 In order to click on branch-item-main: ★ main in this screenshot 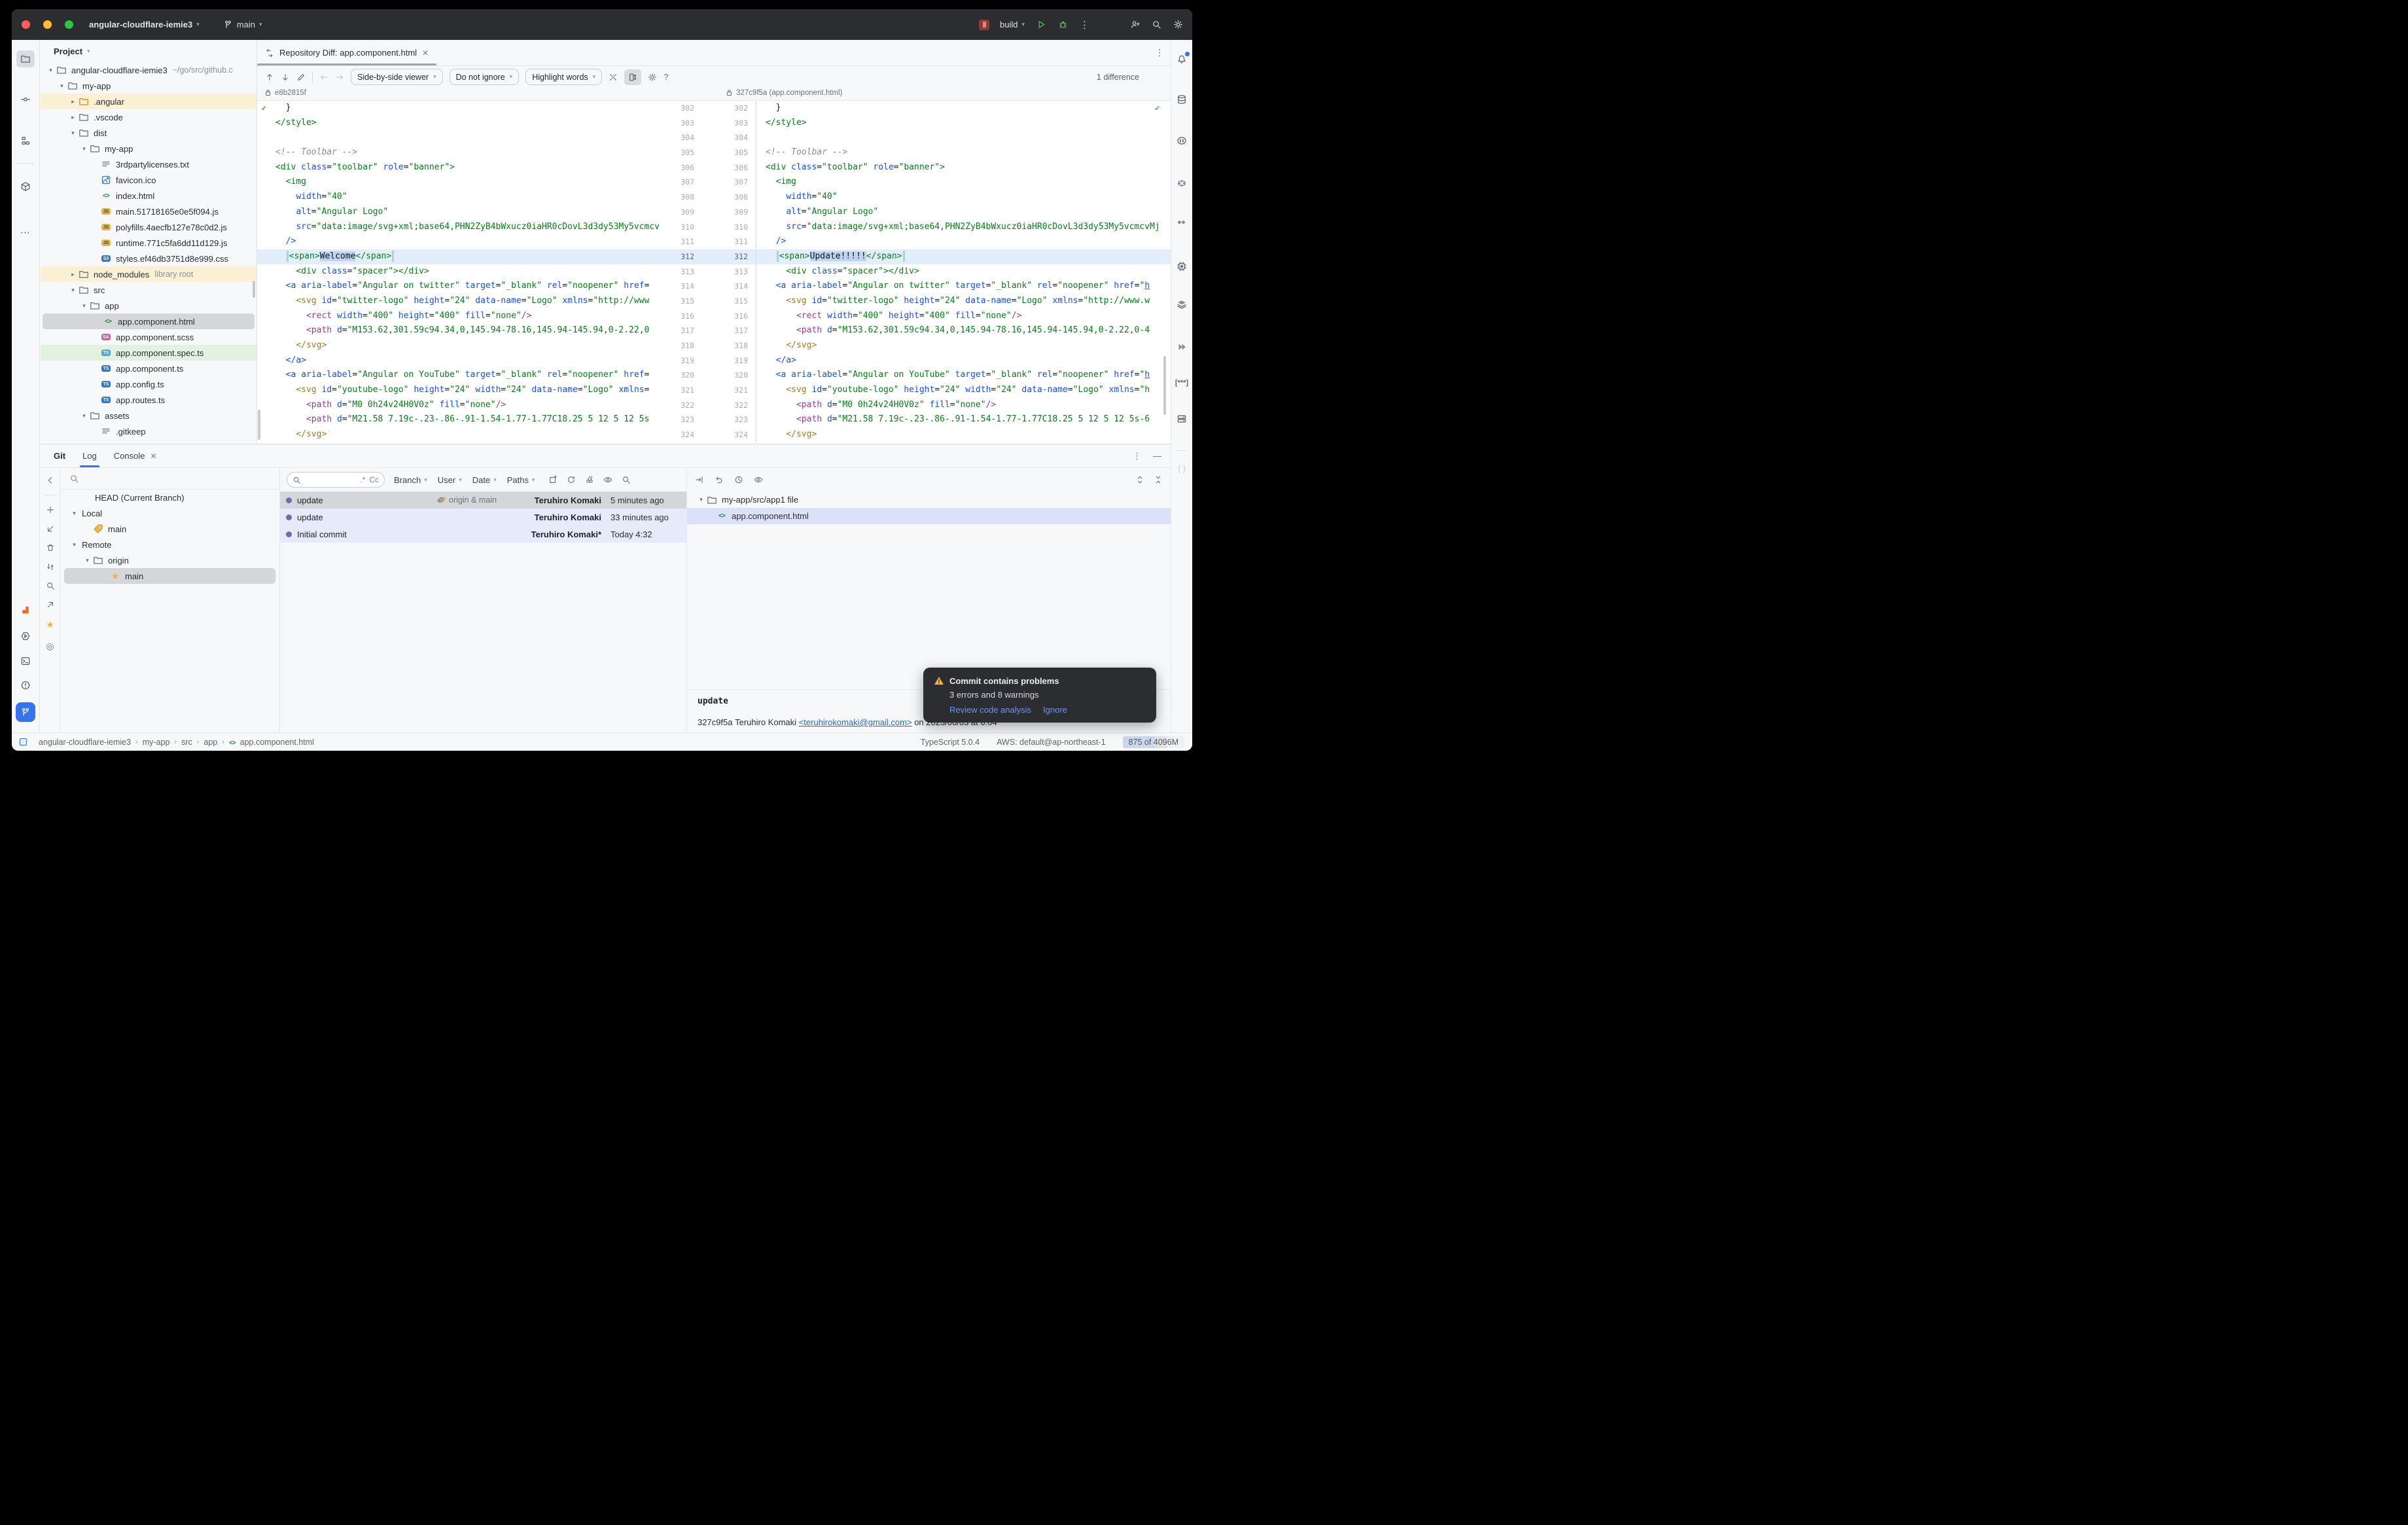, I will do `click(169, 576)`.